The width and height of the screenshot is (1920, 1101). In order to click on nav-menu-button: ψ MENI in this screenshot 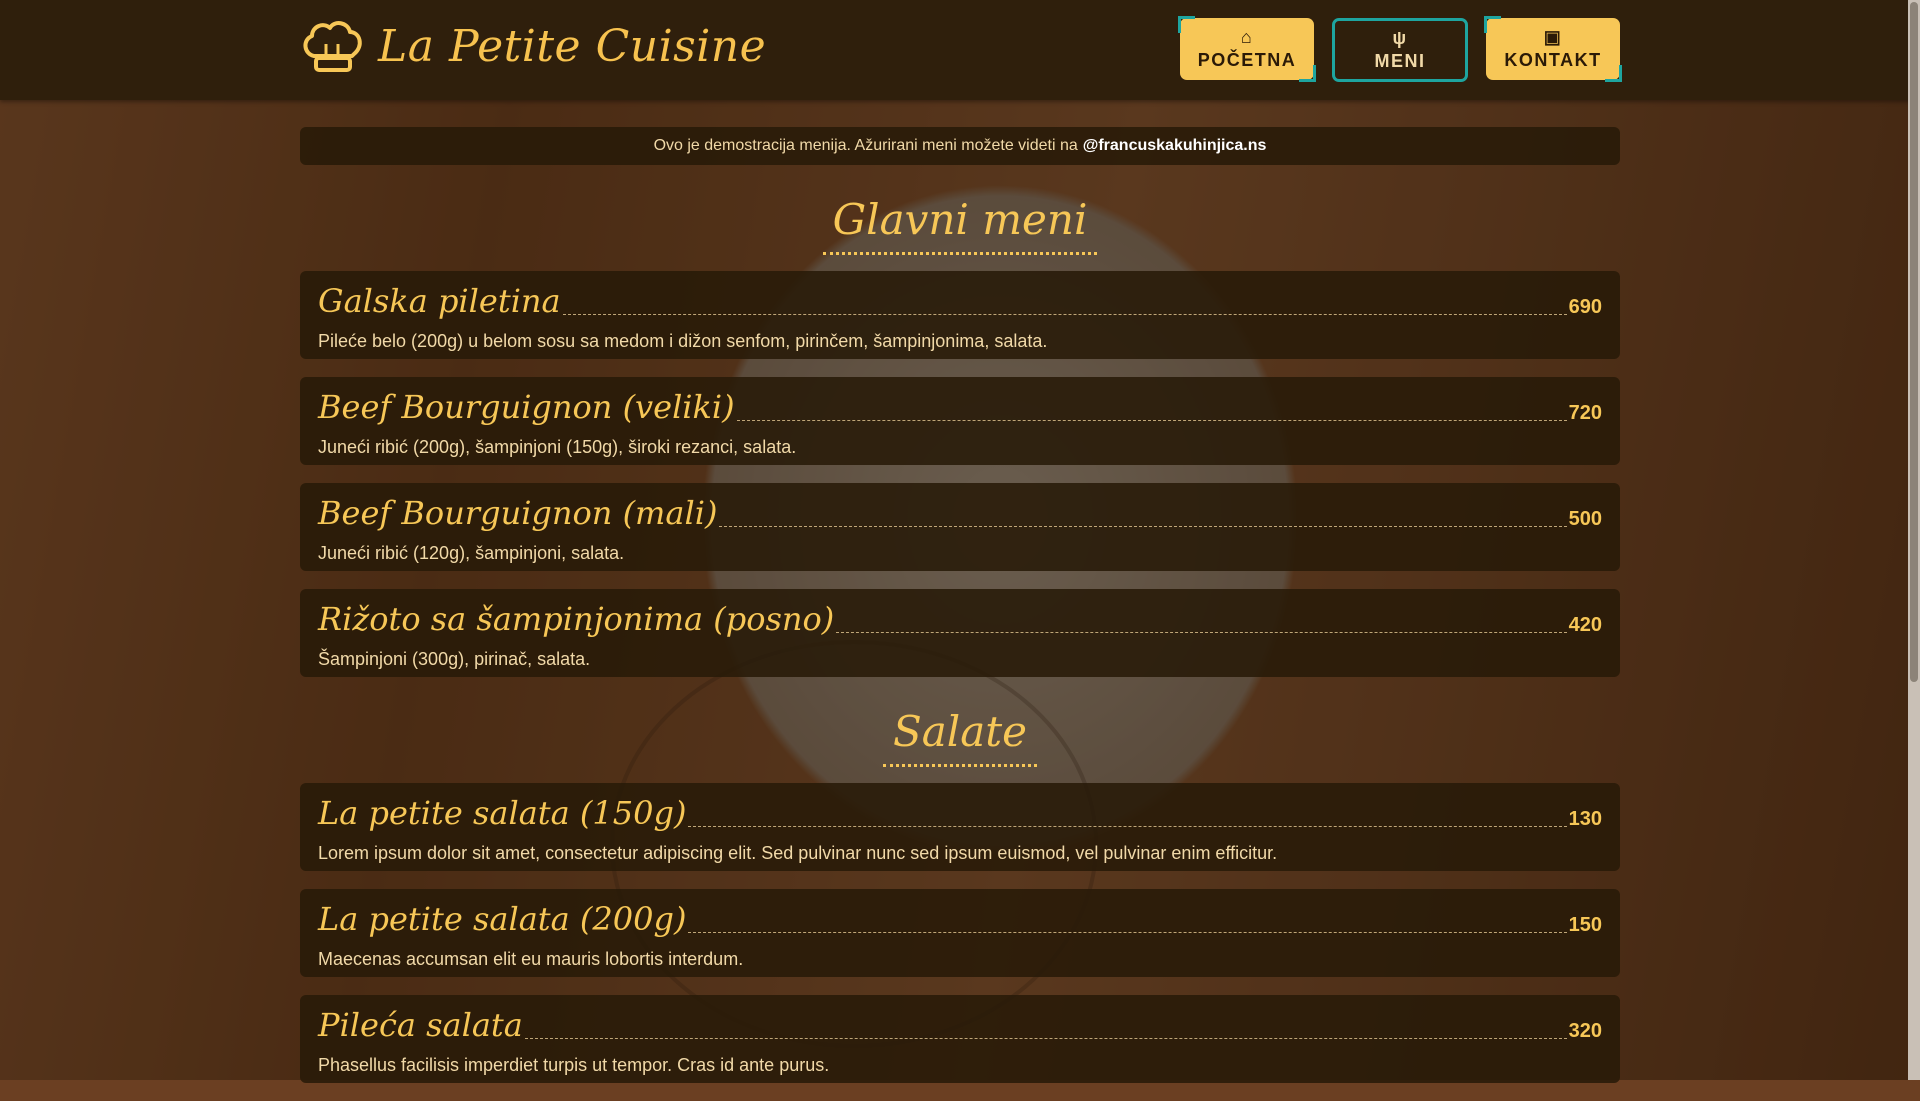, I will do `click(1400, 50)`.